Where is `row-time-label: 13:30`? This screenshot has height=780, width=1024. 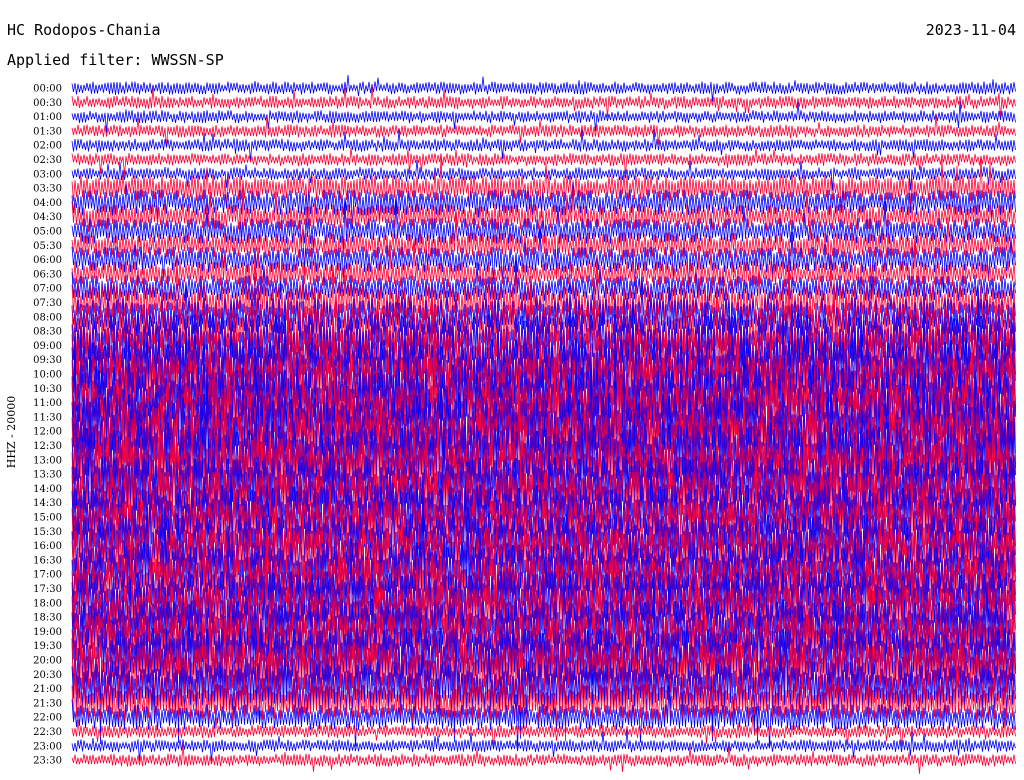
row-time-label: 13:30 is located at coordinates (47, 475).